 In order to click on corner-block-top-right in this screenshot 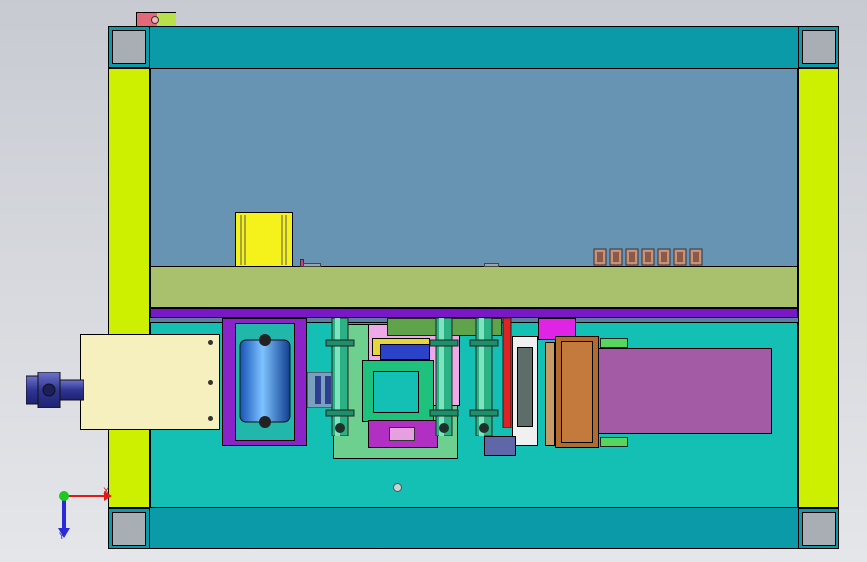, I will do `click(818, 47)`.